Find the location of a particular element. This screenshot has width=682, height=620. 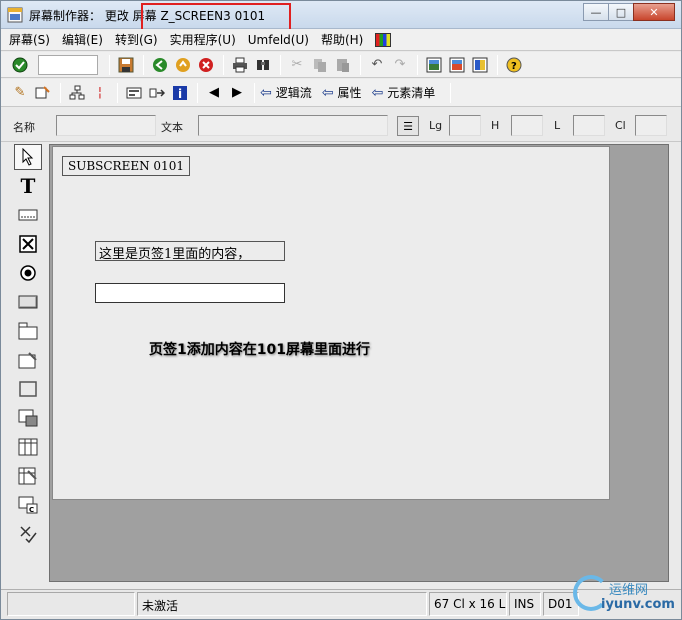

help-icon: ? is located at coordinates (514, 65).